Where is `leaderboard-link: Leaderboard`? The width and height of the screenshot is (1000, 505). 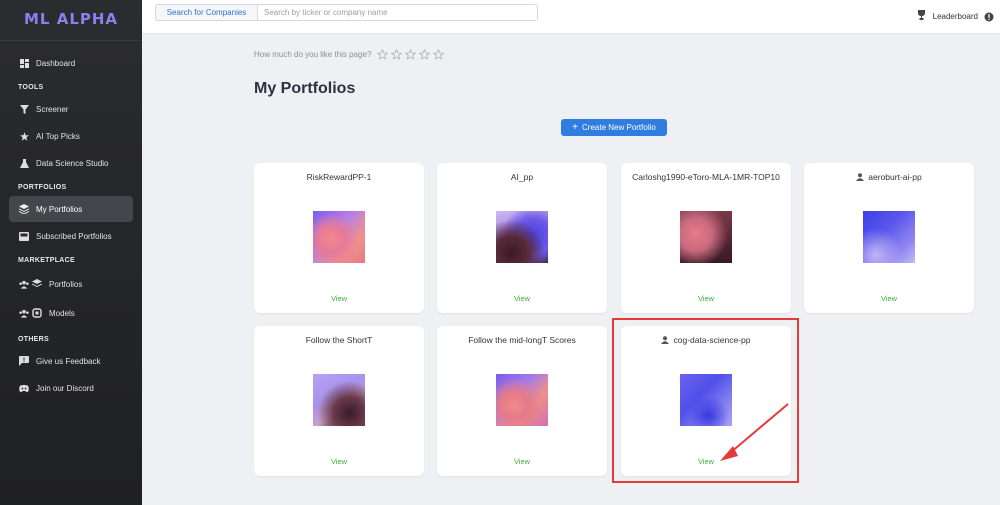 leaderboard-link: Leaderboard is located at coordinates (947, 16).